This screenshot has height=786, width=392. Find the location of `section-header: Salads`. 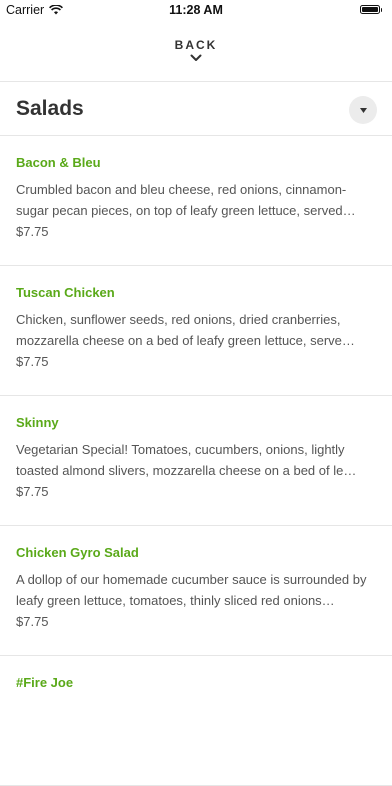

section-header: Salads is located at coordinates (196, 109).